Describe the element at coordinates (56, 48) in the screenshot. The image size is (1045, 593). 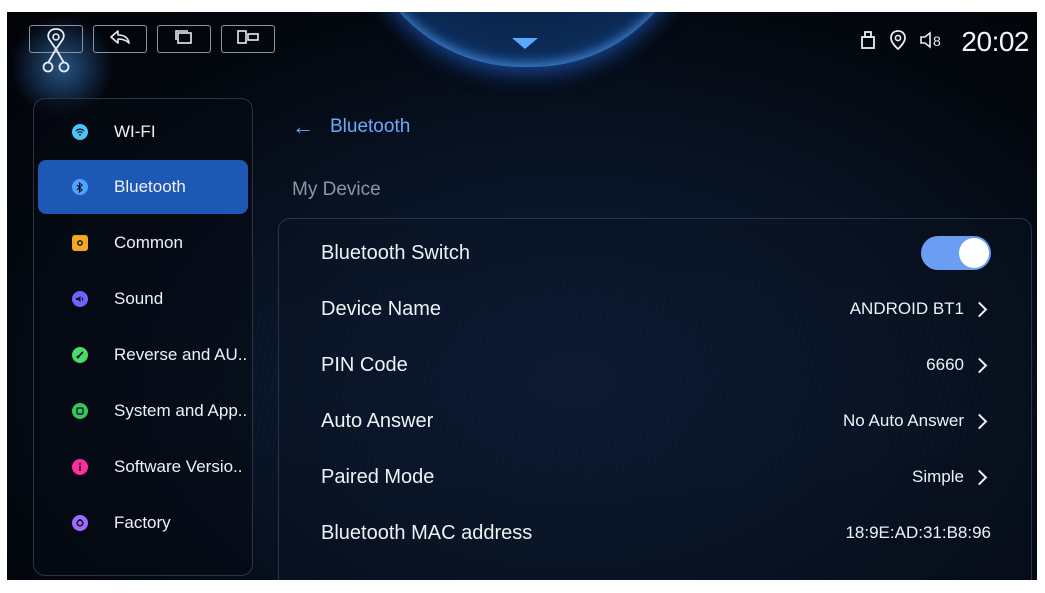
I see `home-button` at that location.